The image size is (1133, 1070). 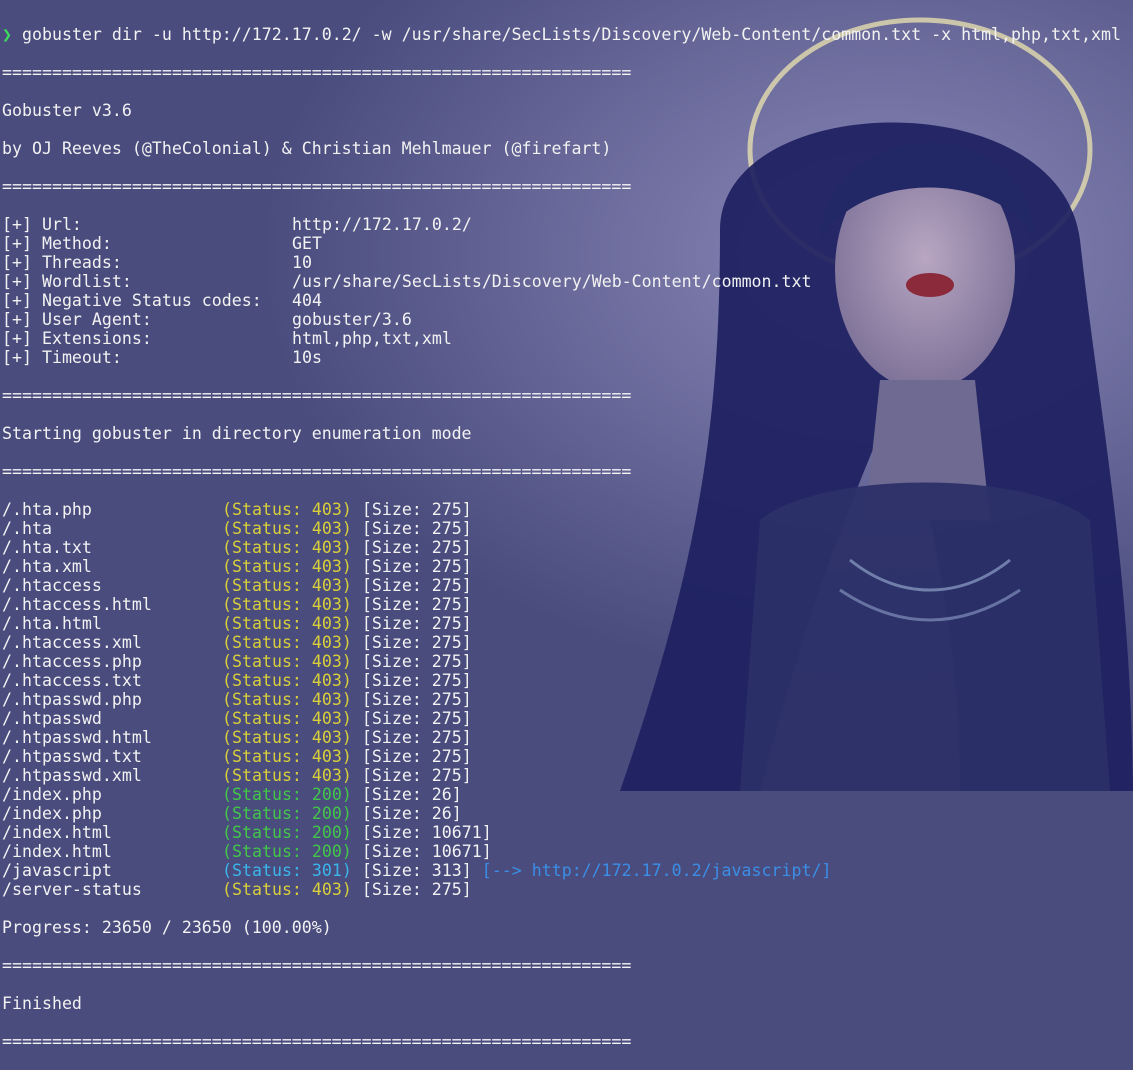 I want to click on config-value: html,php,txt,xml, so click(x=372, y=338).